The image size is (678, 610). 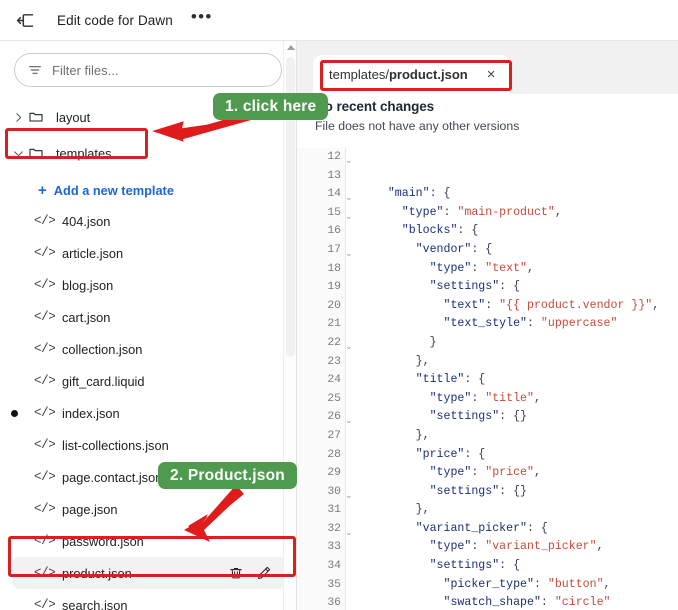 I want to click on exit-icon, so click(x=25, y=20).